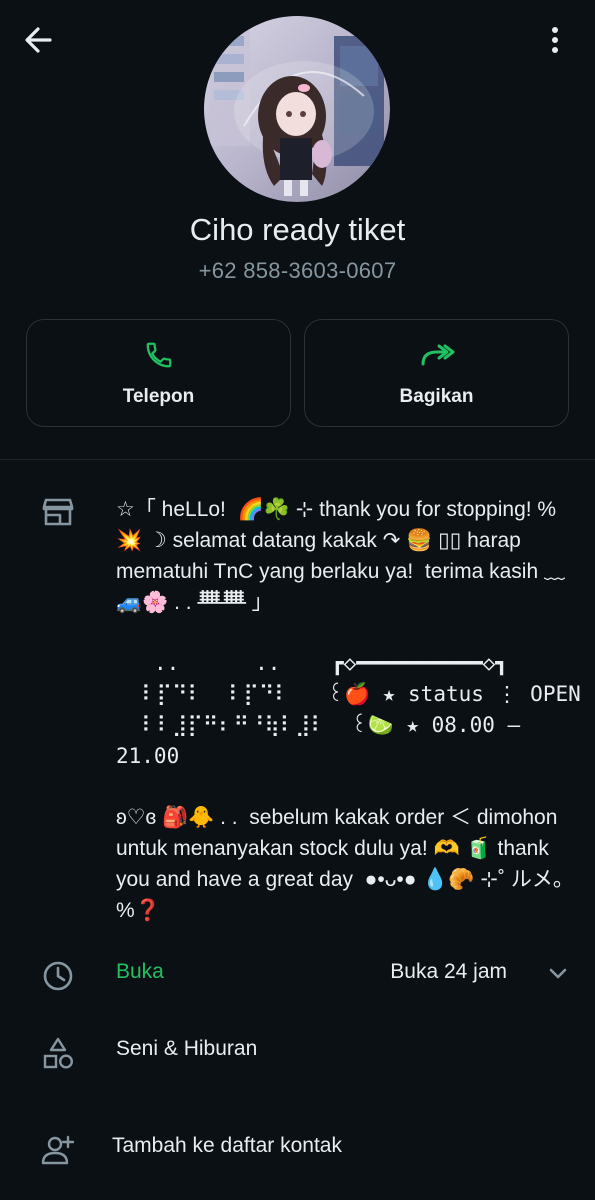 The height and width of the screenshot is (1200, 595). I want to click on business-category-row: Seni & Hiburan, so click(297, 1051).